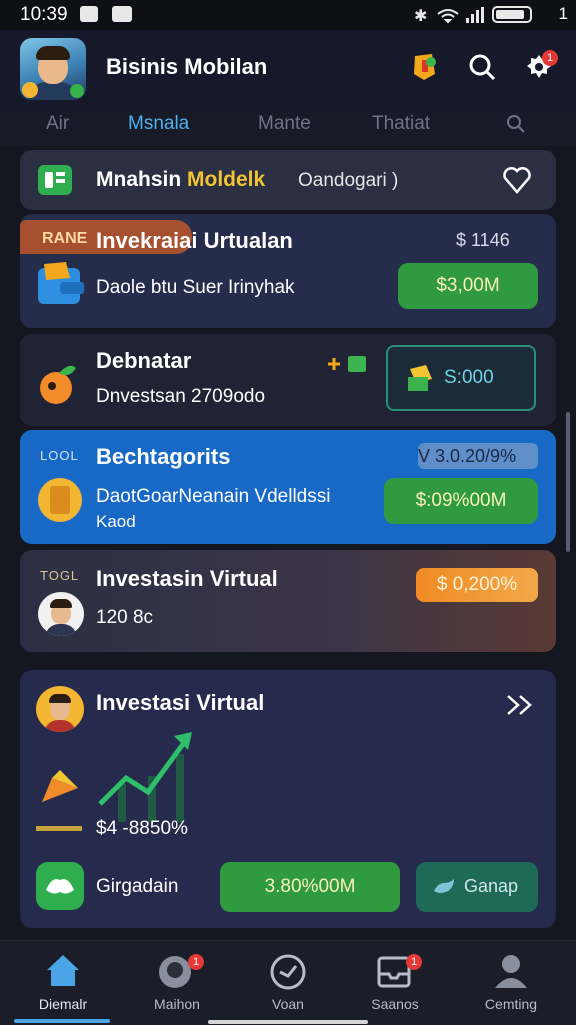 Image resolution: width=576 pixels, height=1025 pixels. Describe the element at coordinates (516, 124) in the screenshot. I see `tab-search-icon` at that location.